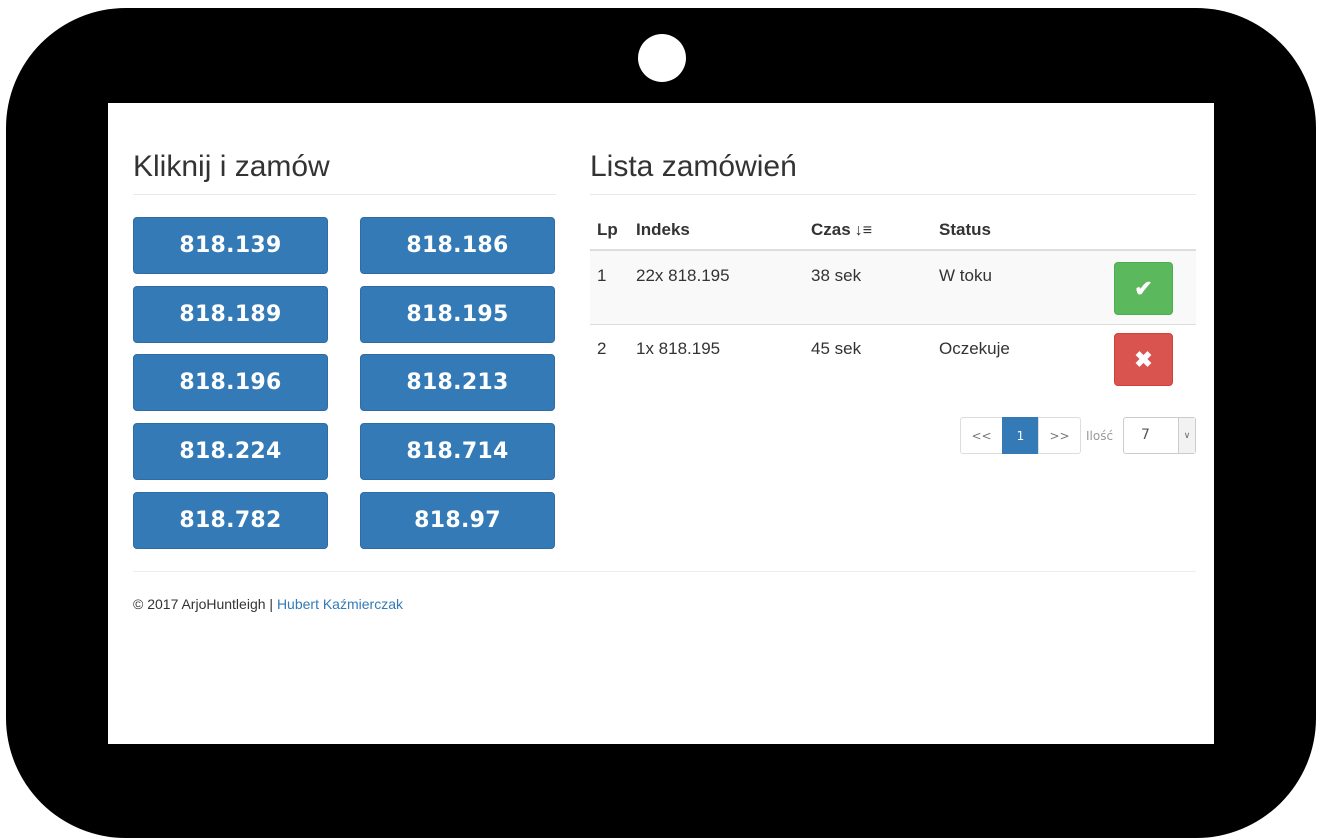 The image size is (1317, 838). I want to click on row-divider, so click(893, 324).